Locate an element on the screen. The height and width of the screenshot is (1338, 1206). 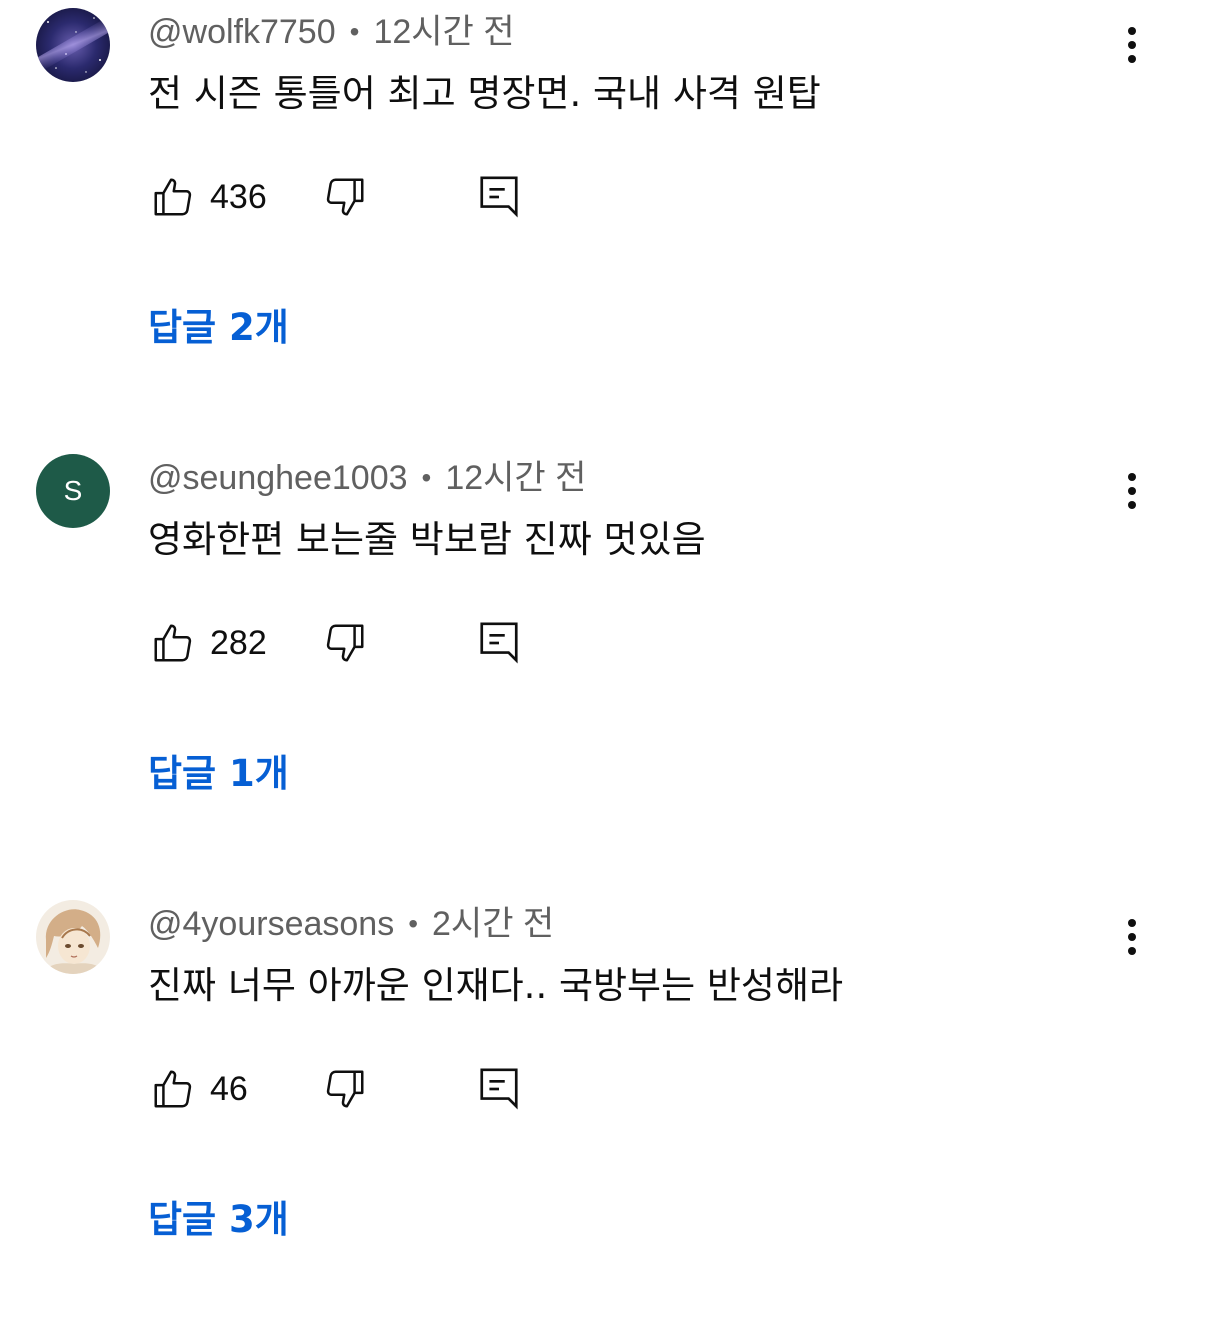
like-count: 46 is located at coordinates (229, 1089).